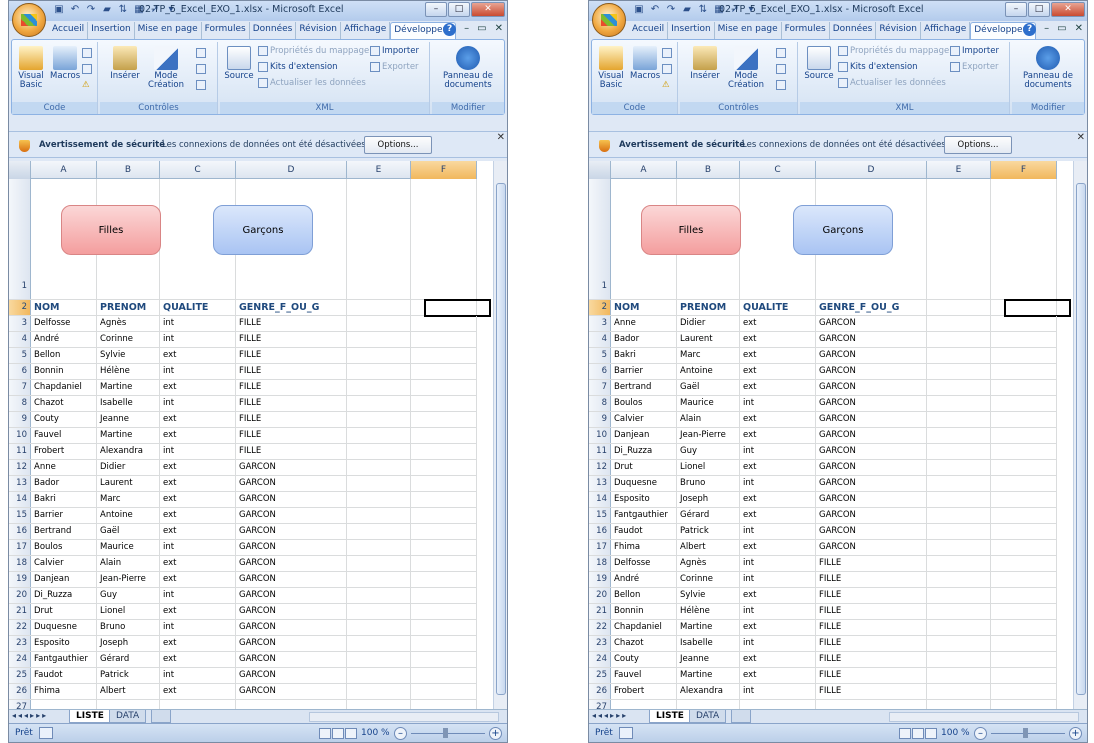 The width and height of the screenshot is (1094, 743). Describe the element at coordinates (959, 170) in the screenshot. I see `column-header-e: E` at that location.